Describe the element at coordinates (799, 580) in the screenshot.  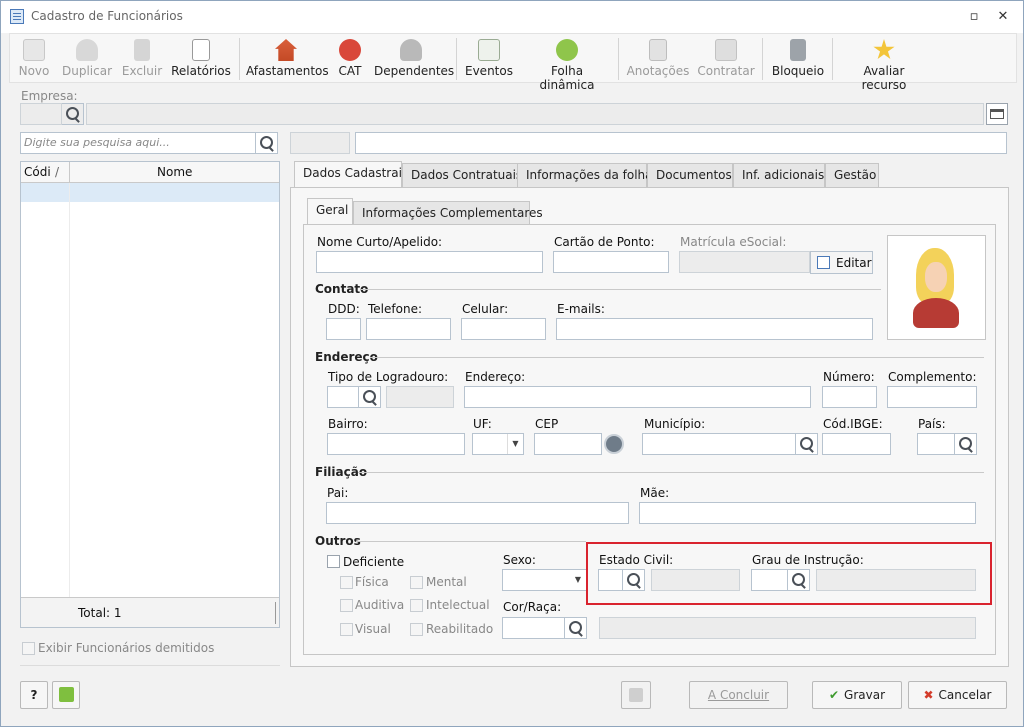
I see `grau-instrucao-search-icon` at that location.